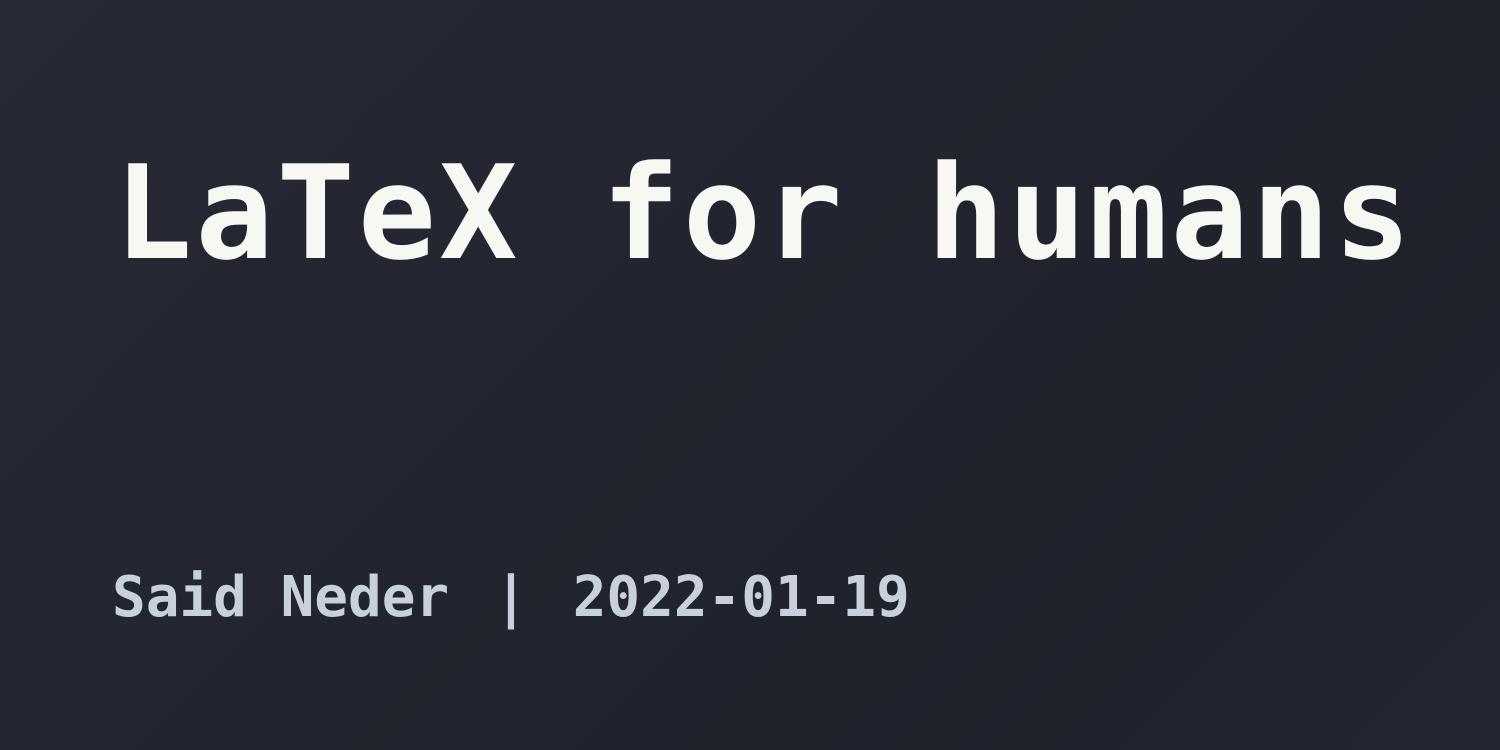  What do you see at coordinates (741, 597) in the screenshot?
I see `post-date: 2022-01-19` at bounding box center [741, 597].